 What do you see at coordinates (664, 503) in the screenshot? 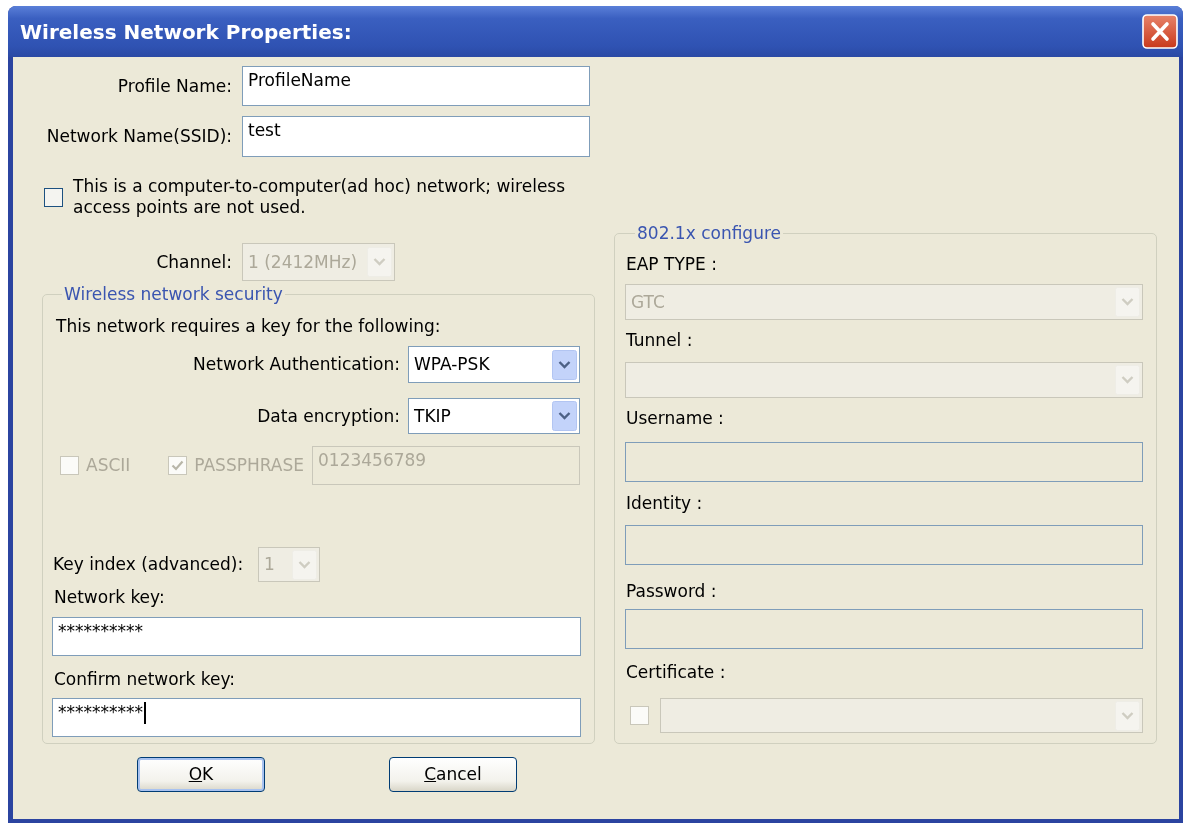
I see `field-label: Identity :` at bounding box center [664, 503].